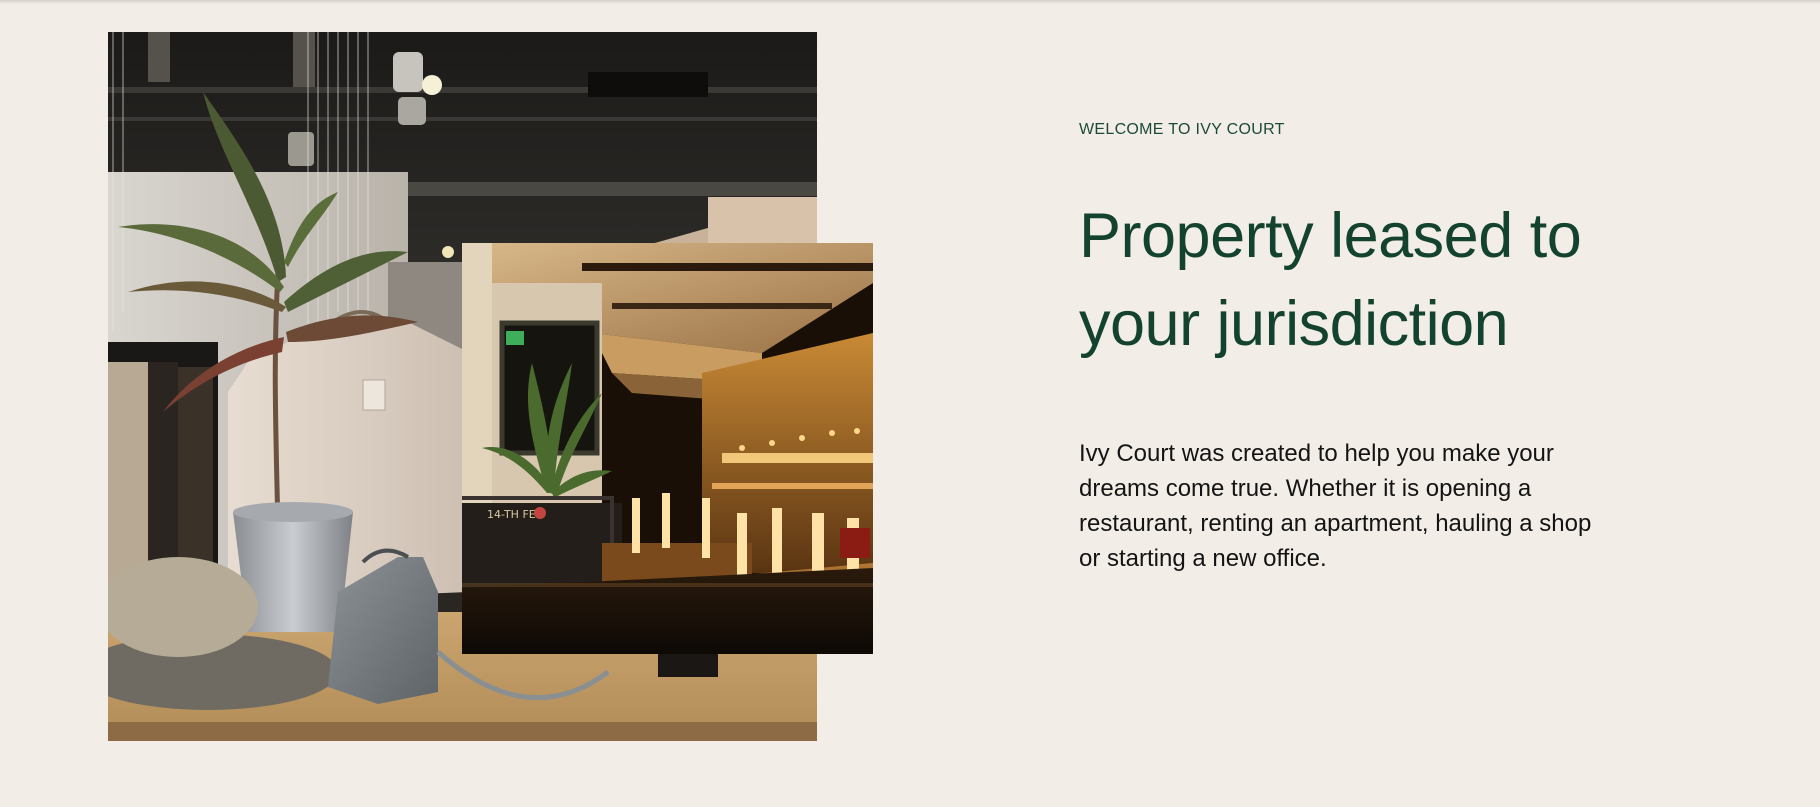 The width and height of the screenshot is (1820, 807). Describe the element at coordinates (1330, 236) in the screenshot. I see `headline-line-1: Property leased to` at that location.